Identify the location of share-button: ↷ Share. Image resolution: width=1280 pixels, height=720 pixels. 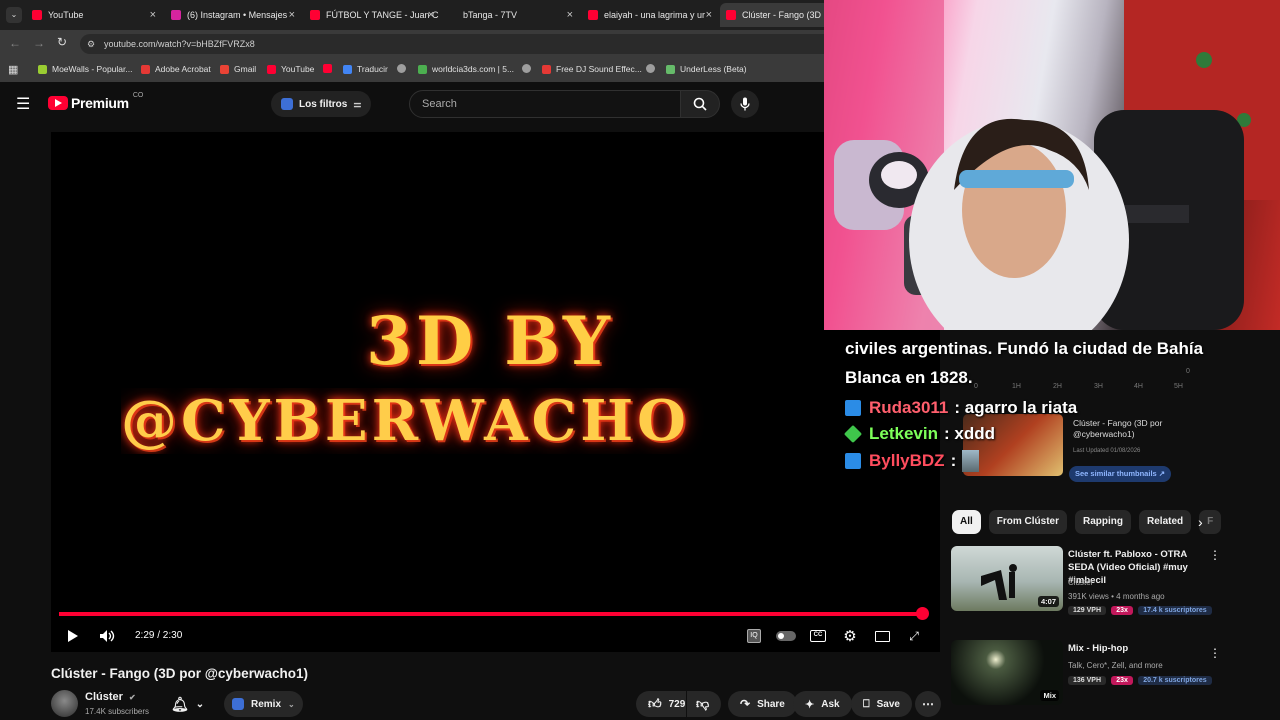
(762, 704).